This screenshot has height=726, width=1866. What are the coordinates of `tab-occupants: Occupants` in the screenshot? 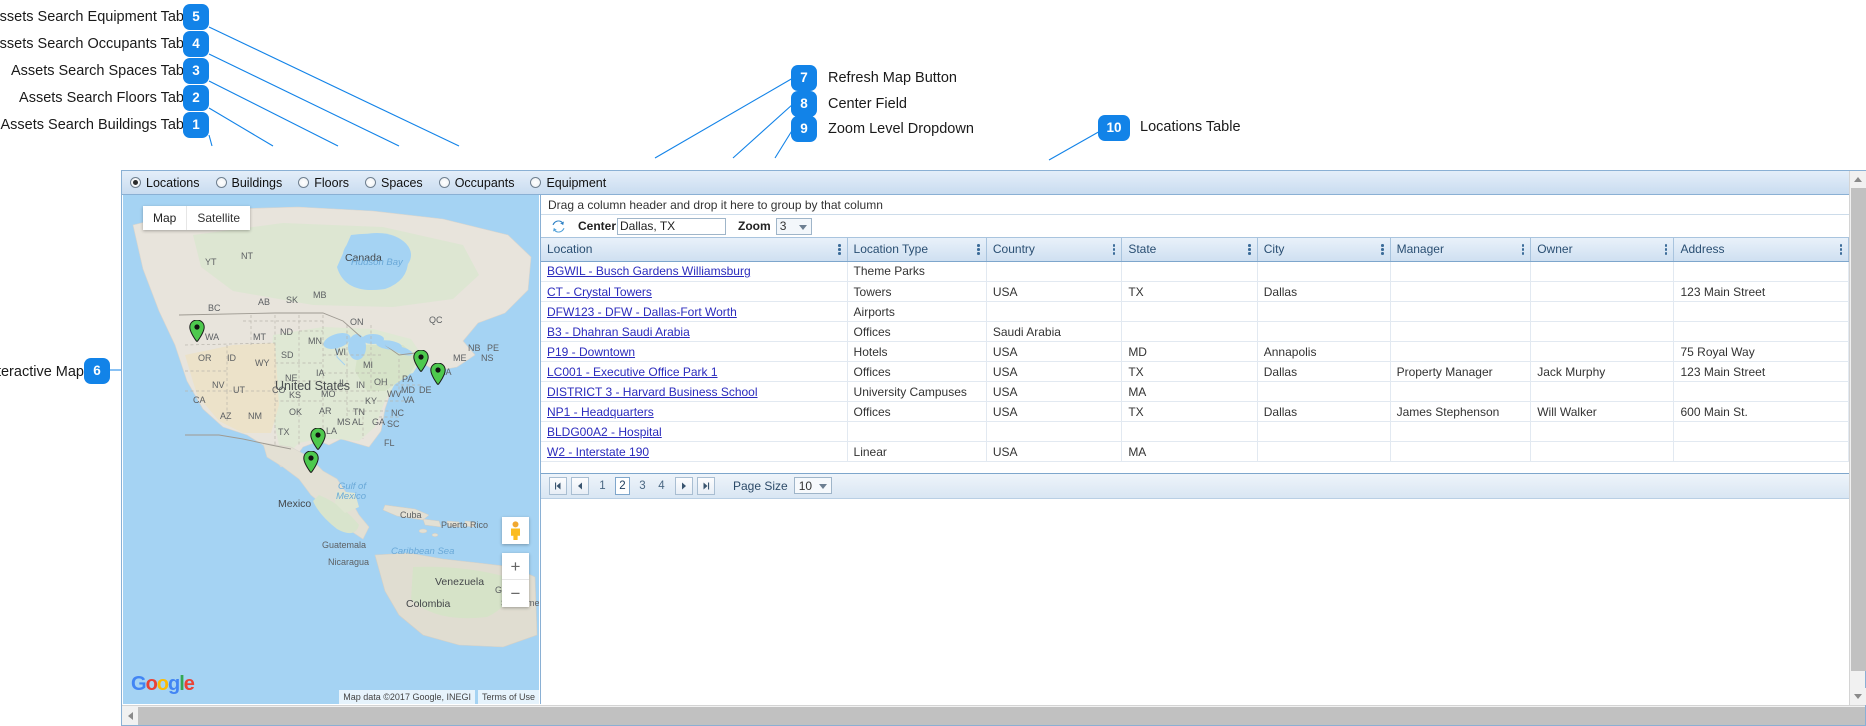 It's located at (476, 183).